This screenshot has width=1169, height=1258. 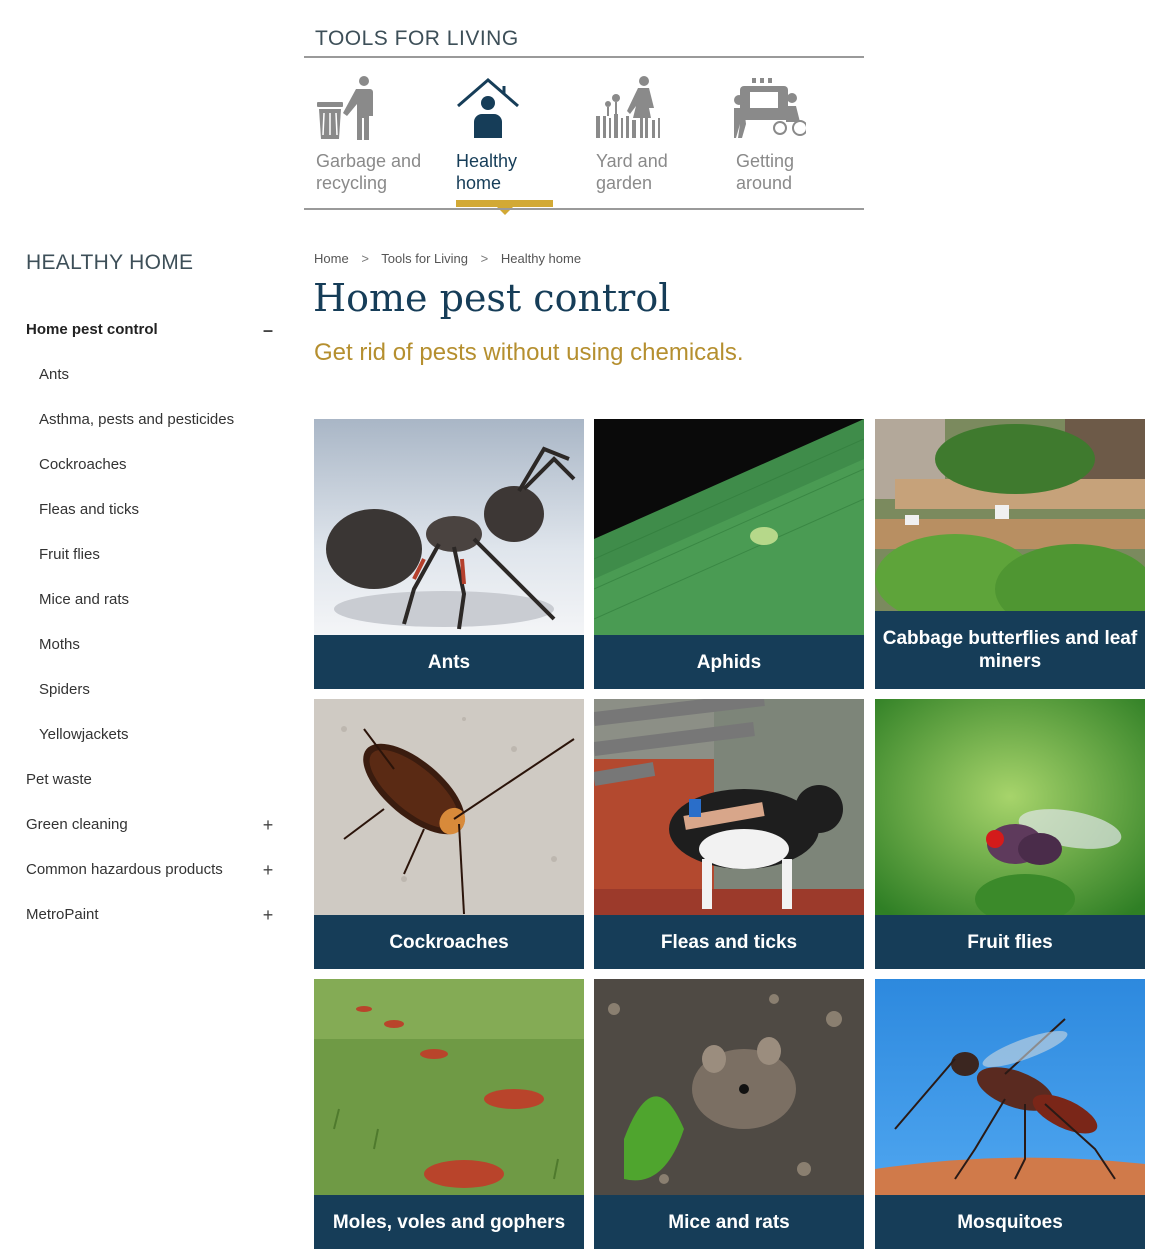 I want to click on nav-item-label: Getting around, so click(x=765, y=172).